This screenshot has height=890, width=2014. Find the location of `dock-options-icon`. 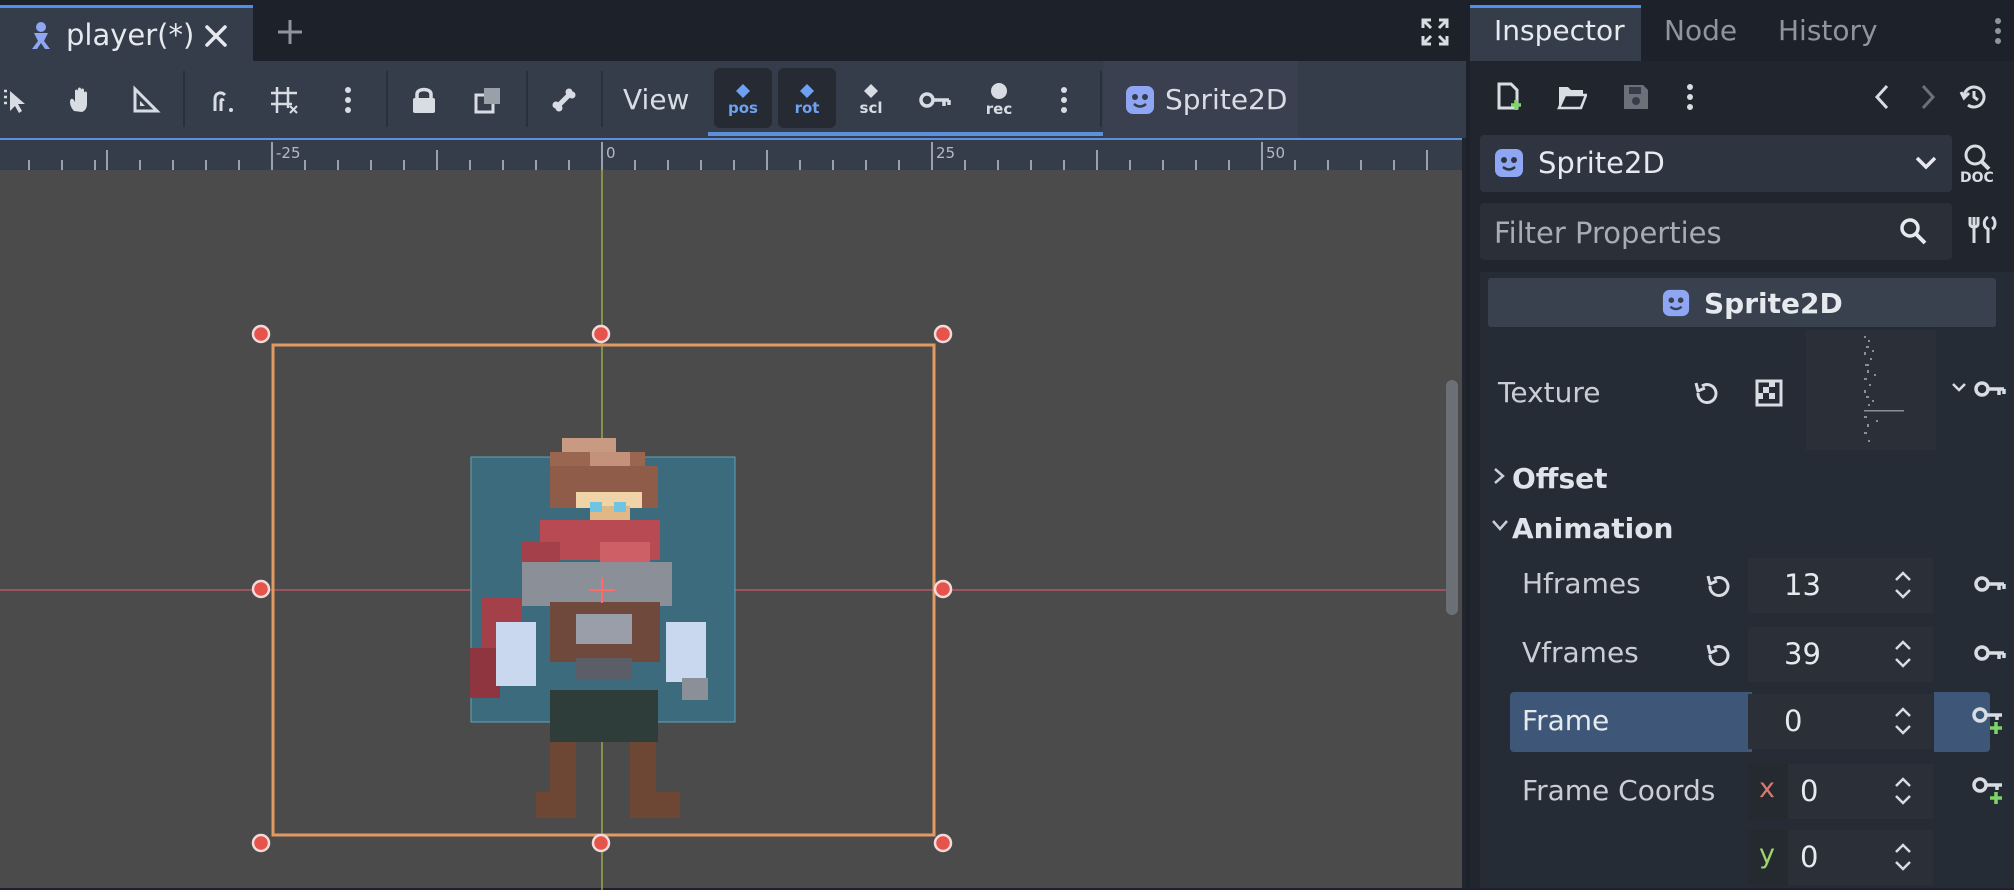

dock-options-icon is located at coordinates (1998, 31).